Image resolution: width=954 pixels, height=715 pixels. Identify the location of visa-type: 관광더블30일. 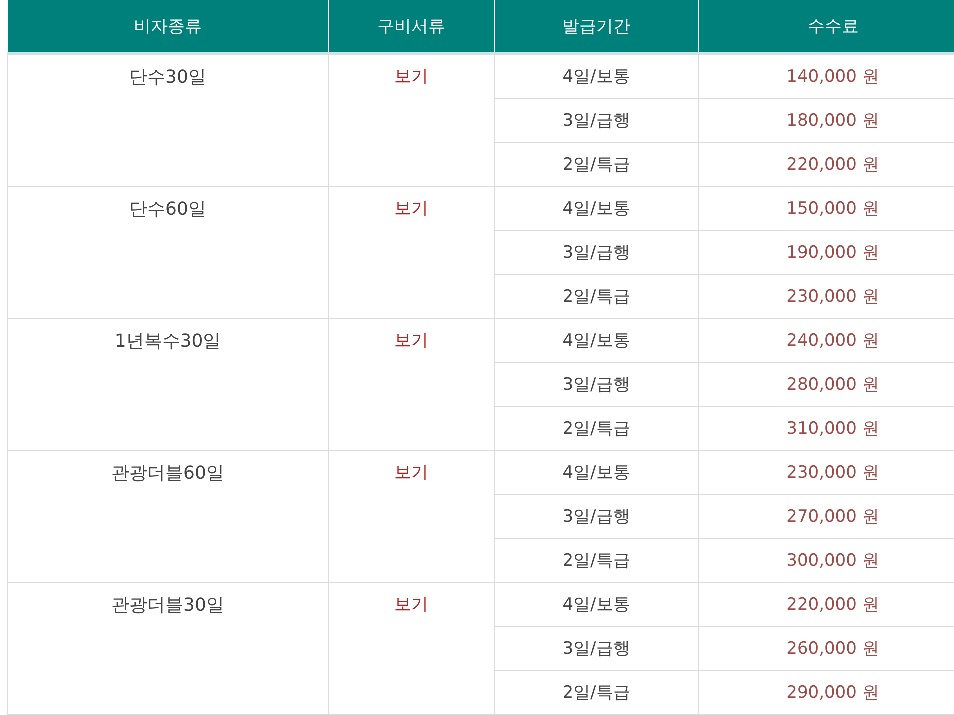
(168, 605).